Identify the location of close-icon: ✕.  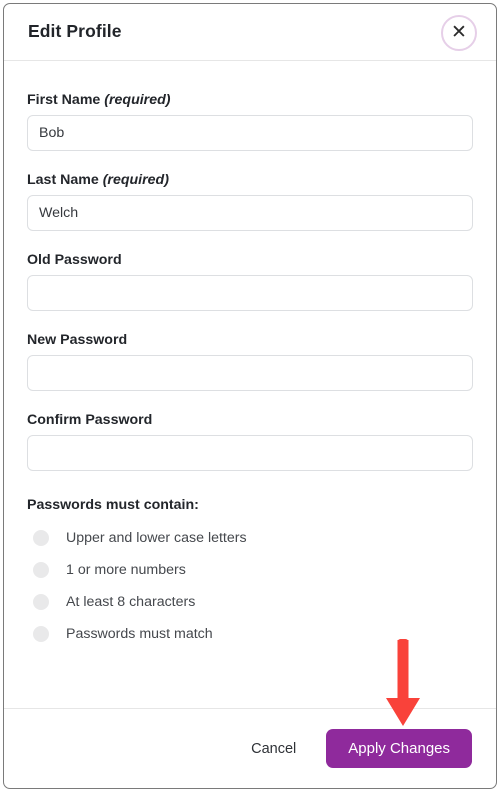
(459, 32).